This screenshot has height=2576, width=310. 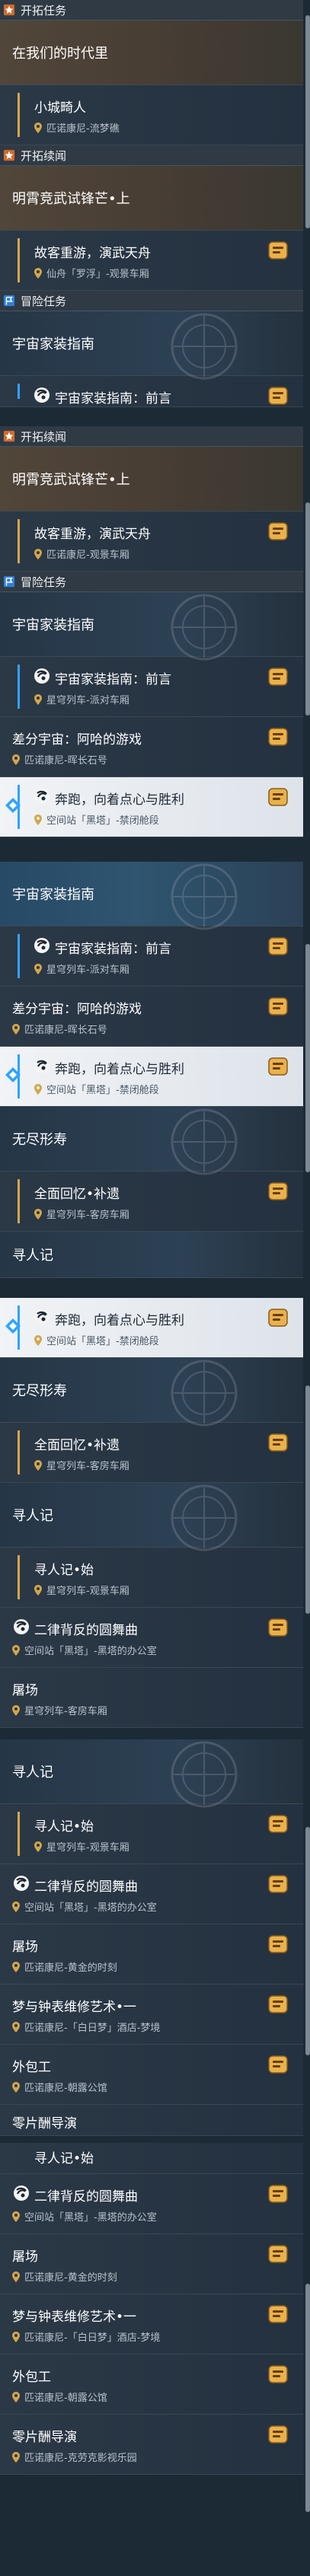 I want to click on item-location: 匹诺康尼-黄金的时刻, so click(x=64, y=2276).